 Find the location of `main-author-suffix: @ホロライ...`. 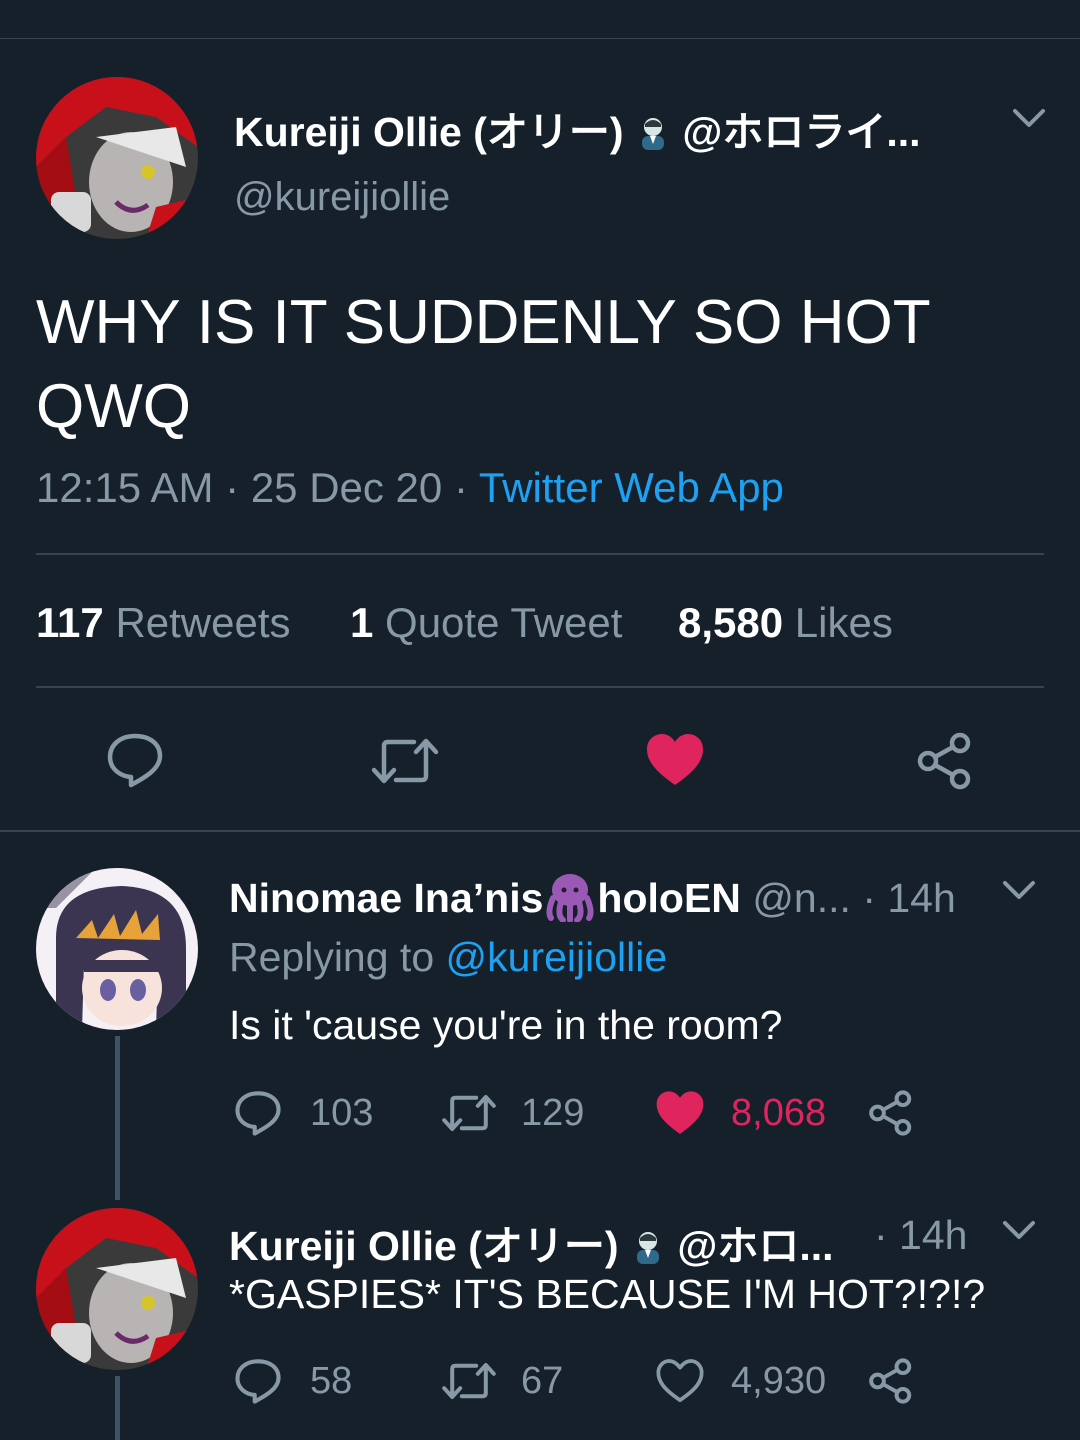

main-author-suffix: @ホロライ... is located at coordinates (801, 132).